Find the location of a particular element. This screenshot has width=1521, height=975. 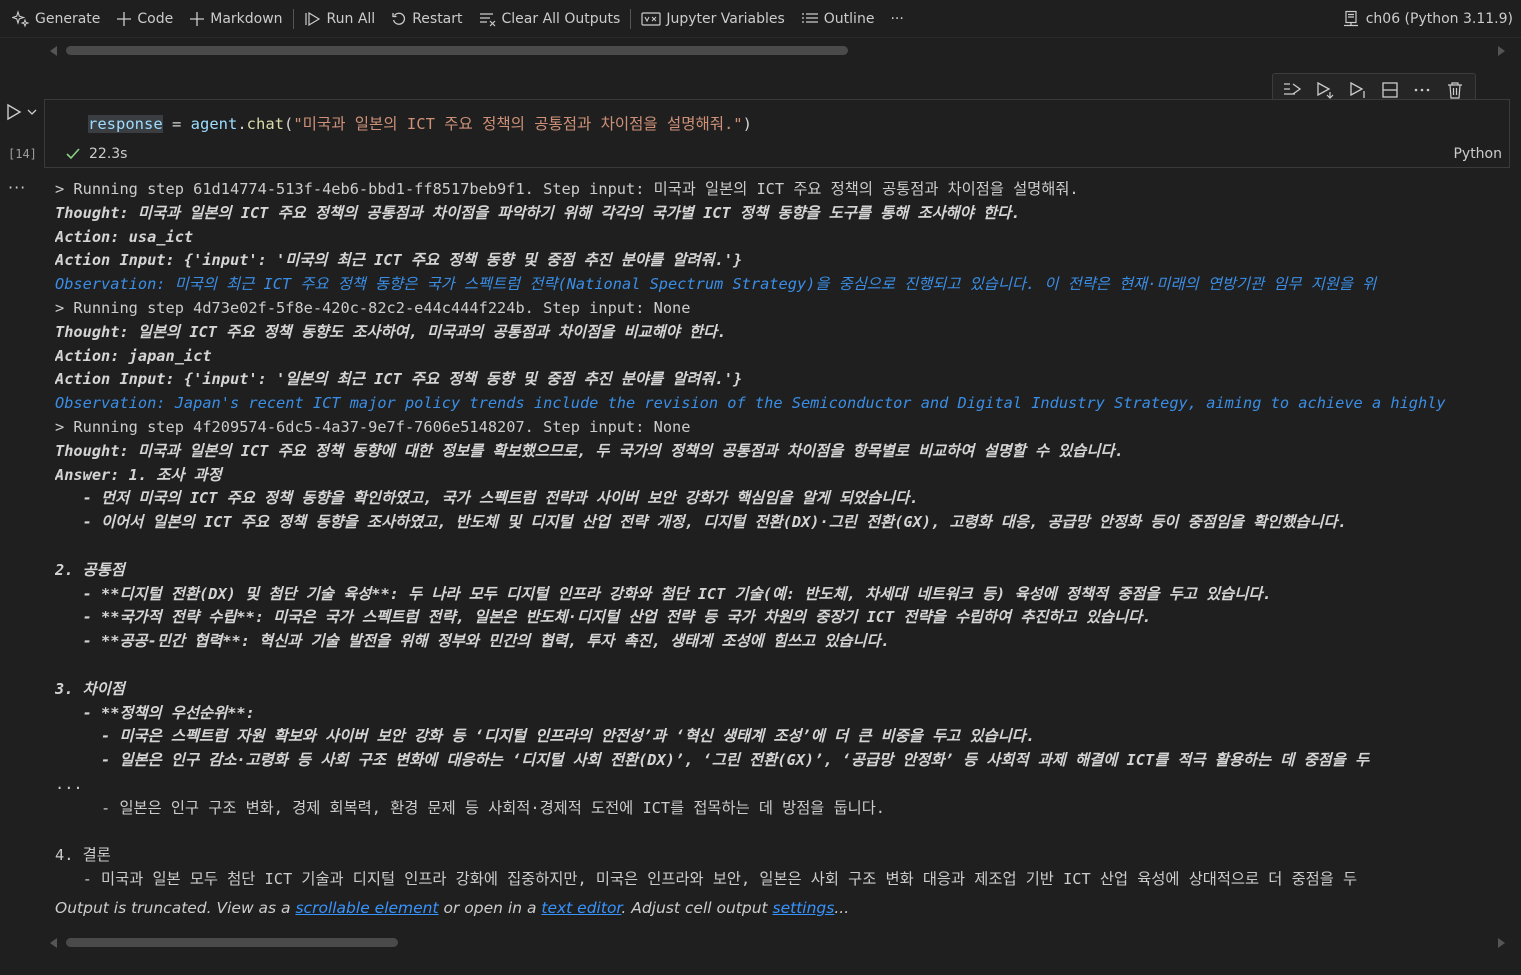

text-editor-link: text editor is located at coordinates (581, 908).